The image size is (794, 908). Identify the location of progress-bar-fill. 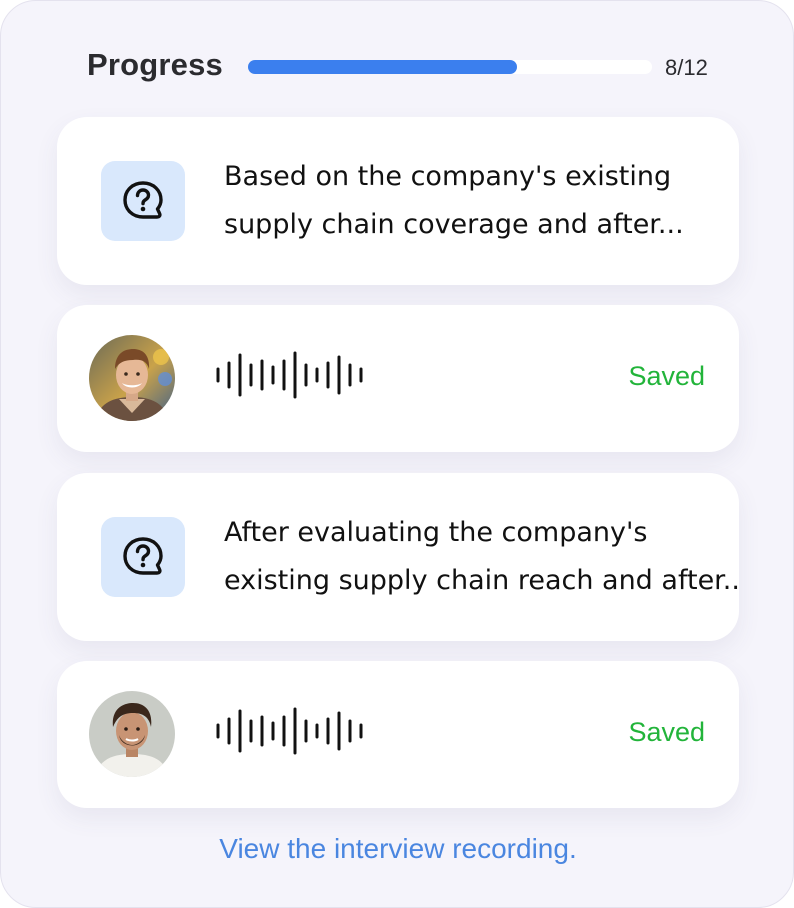
(383, 67).